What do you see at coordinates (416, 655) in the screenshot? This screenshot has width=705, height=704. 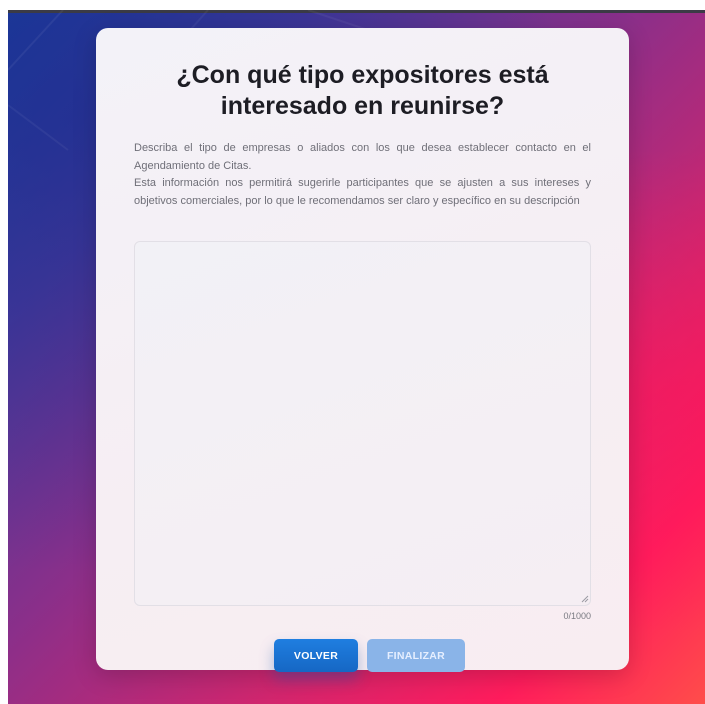 I see `finish-button: FINALIZAR` at bounding box center [416, 655].